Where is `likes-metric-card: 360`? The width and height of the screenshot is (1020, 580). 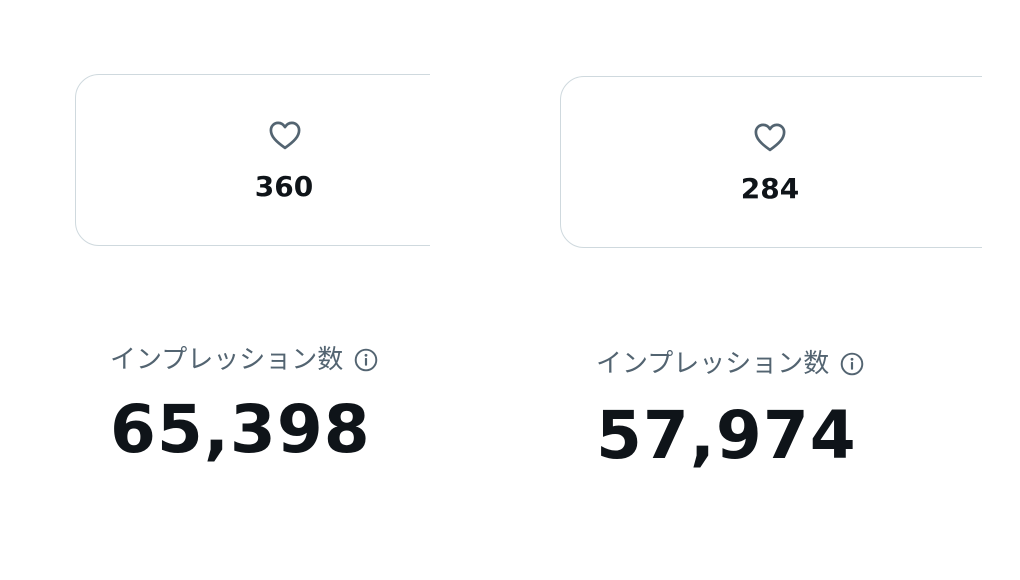
likes-metric-card: 360 is located at coordinates (252, 160).